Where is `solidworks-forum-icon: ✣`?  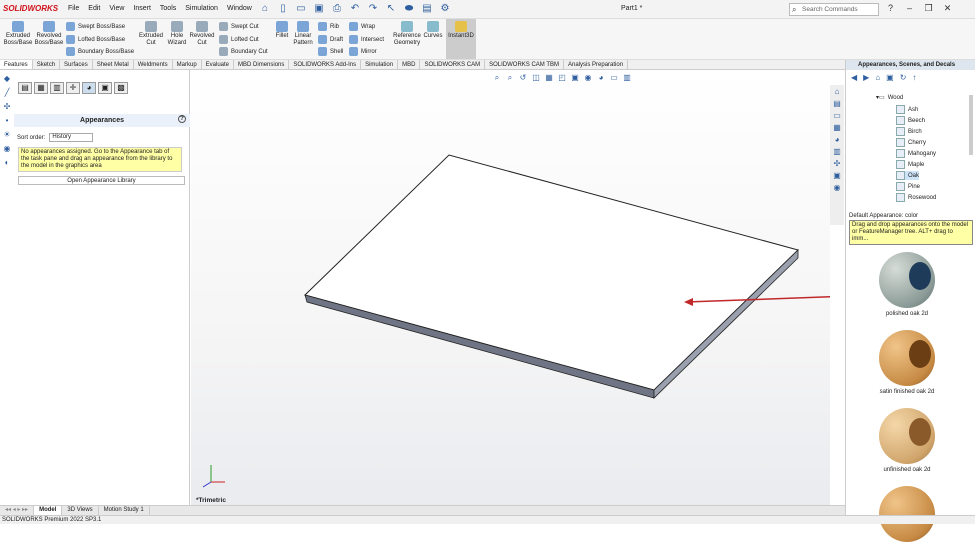
solidworks-forum-icon: ✣ is located at coordinates (837, 164).